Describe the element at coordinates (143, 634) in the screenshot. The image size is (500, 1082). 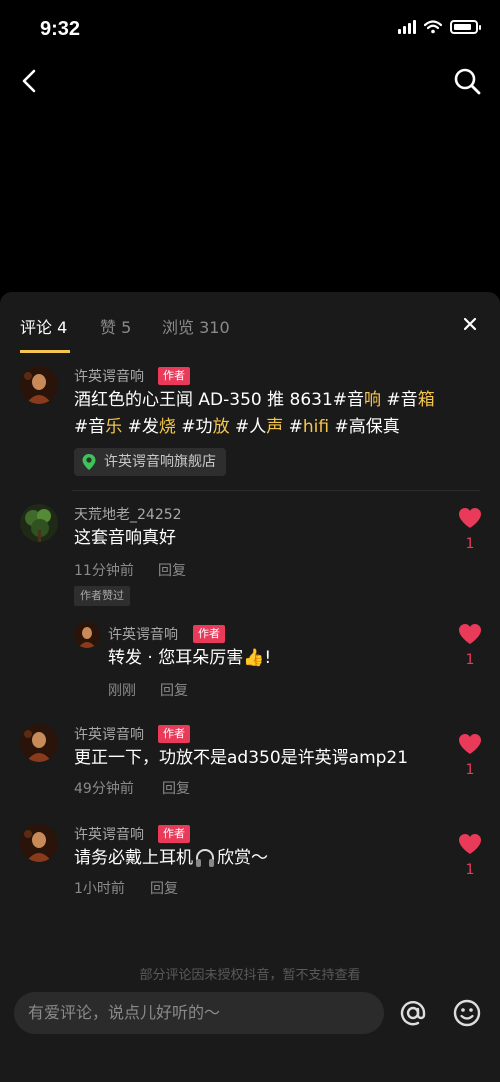
I see `reply-username: 许英谔音响` at that location.